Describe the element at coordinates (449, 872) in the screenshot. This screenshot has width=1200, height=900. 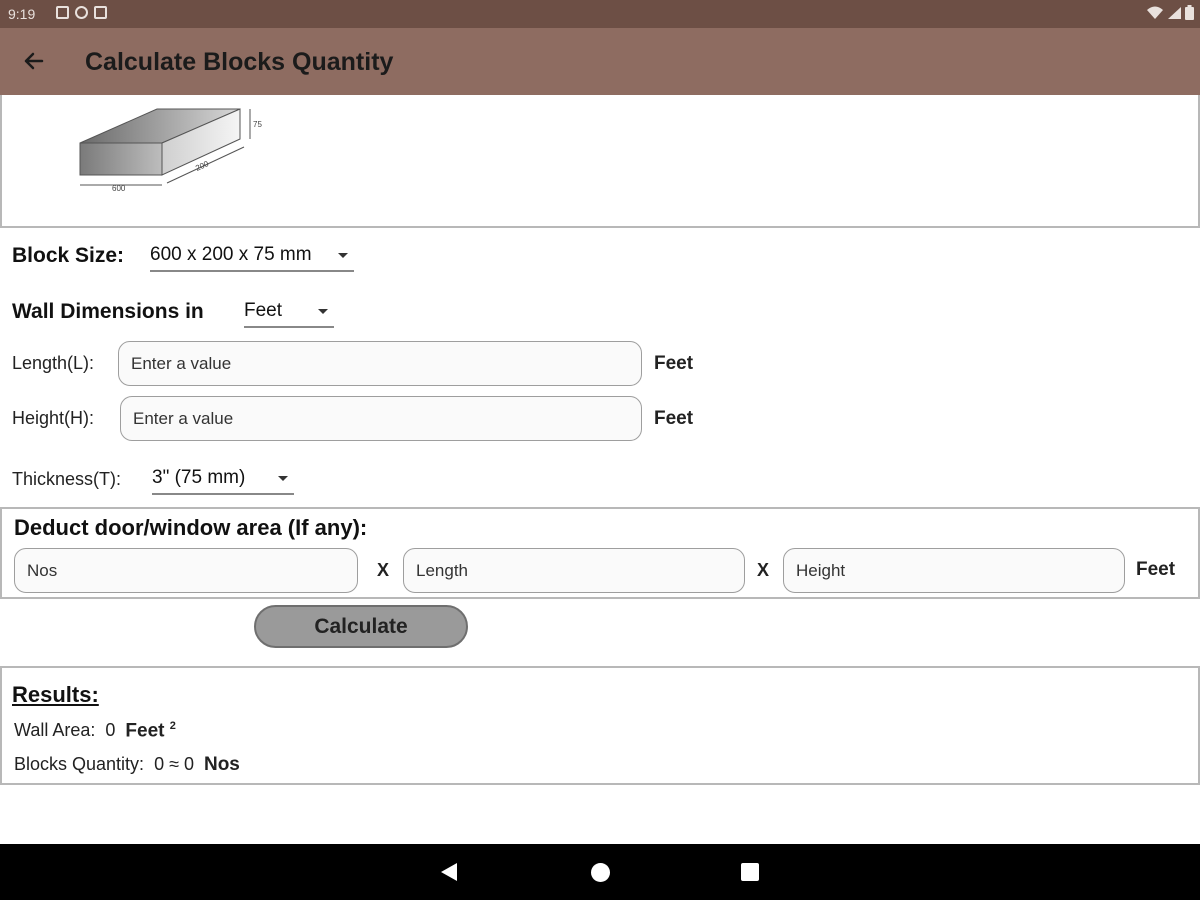
I see `nav-back-icon` at that location.